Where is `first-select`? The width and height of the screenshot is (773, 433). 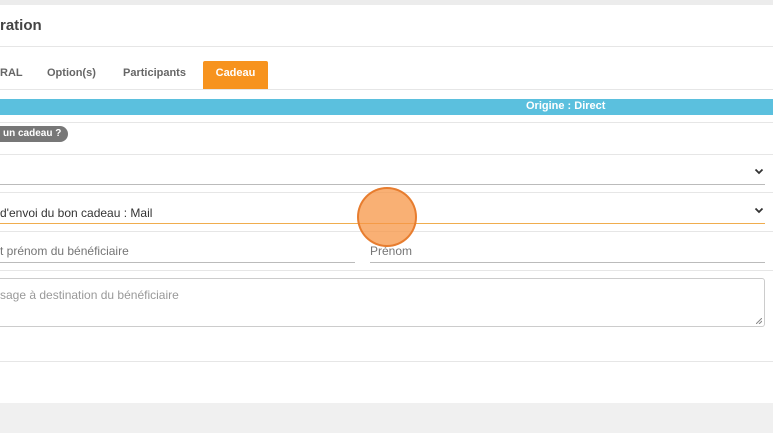
first-select is located at coordinates (382, 173).